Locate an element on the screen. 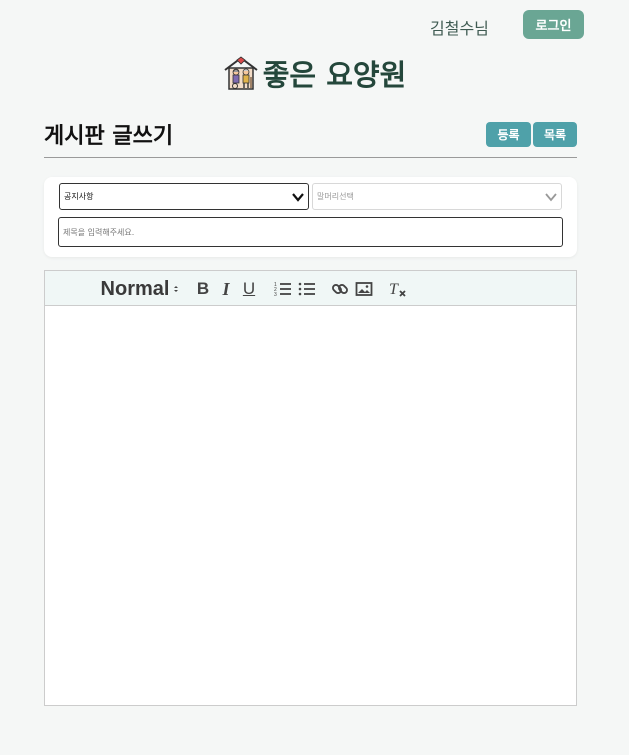 The image size is (629, 755). top-bar: 김철수님 로그인 is located at coordinates (314, 24).